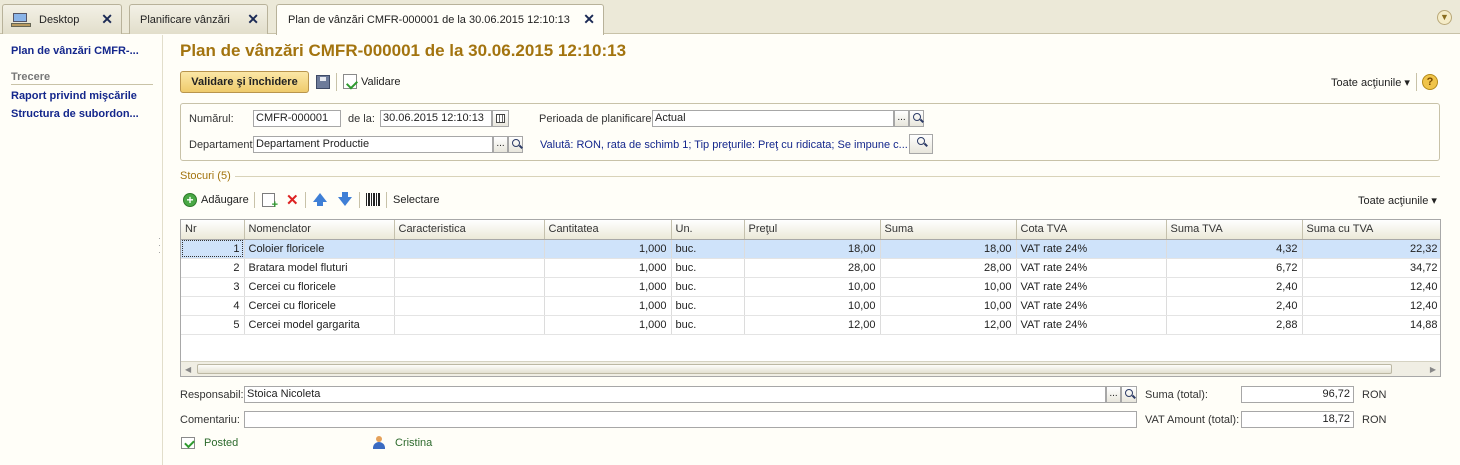 This screenshot has width=1460, height=465. What do you see at coordinates (469, 230) in the screenshot?
I see `column-header-characteristic: Caracteristica` at bounding box center [469, 230].